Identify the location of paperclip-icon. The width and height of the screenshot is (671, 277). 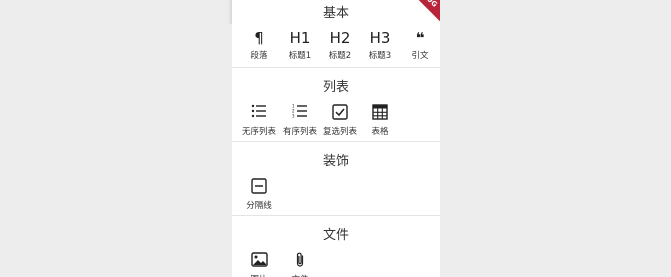
(300, 262).